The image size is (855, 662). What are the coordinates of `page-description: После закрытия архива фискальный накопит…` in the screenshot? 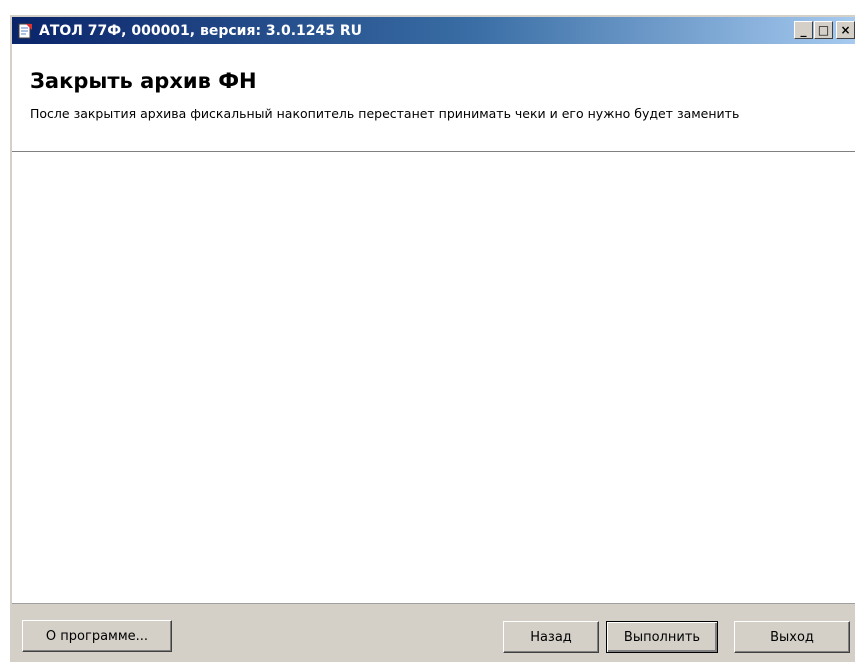 It's located at (385, 113).